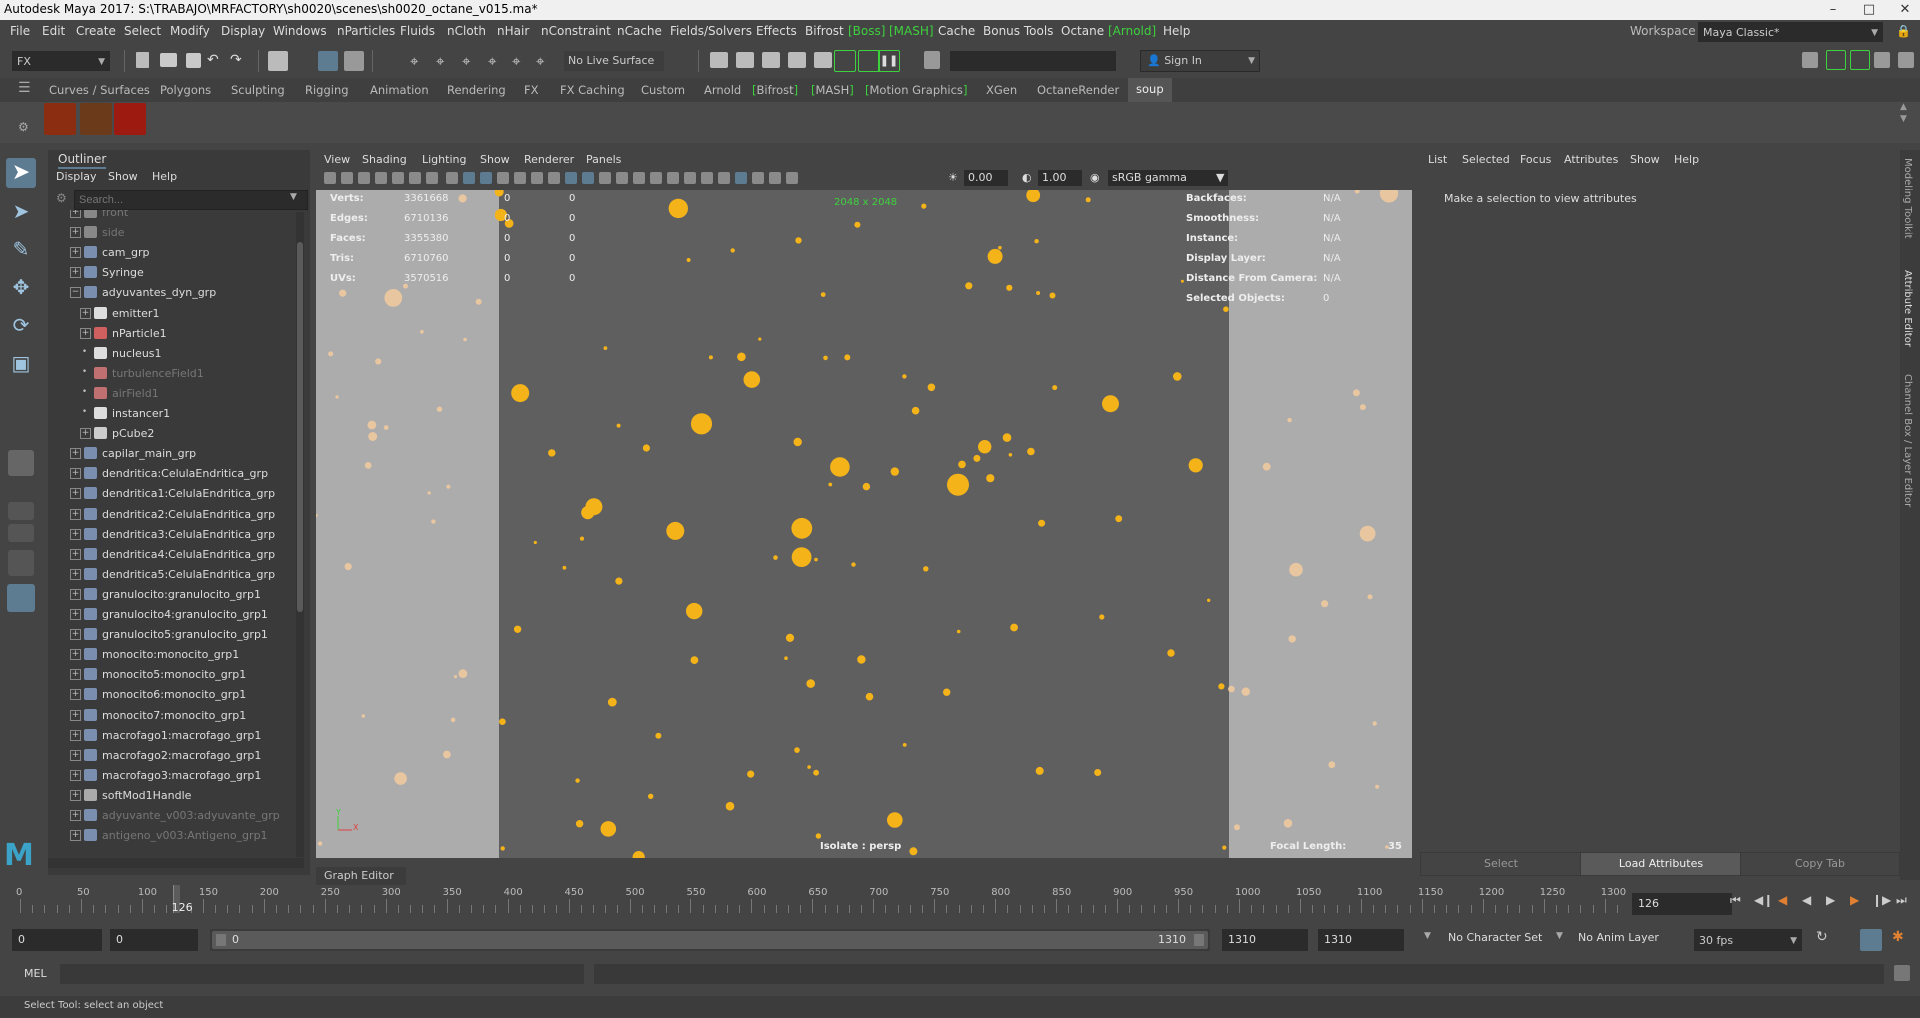 The image size is (1920, 1018). I want to click on menu-bifrost: Bifrost, so click(824, 31).